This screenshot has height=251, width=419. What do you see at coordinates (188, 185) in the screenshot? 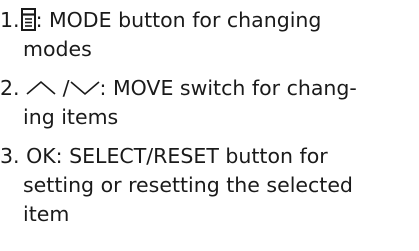
I see `instruction-line: setting or resetting the selected` at bounding box center [188, 185].